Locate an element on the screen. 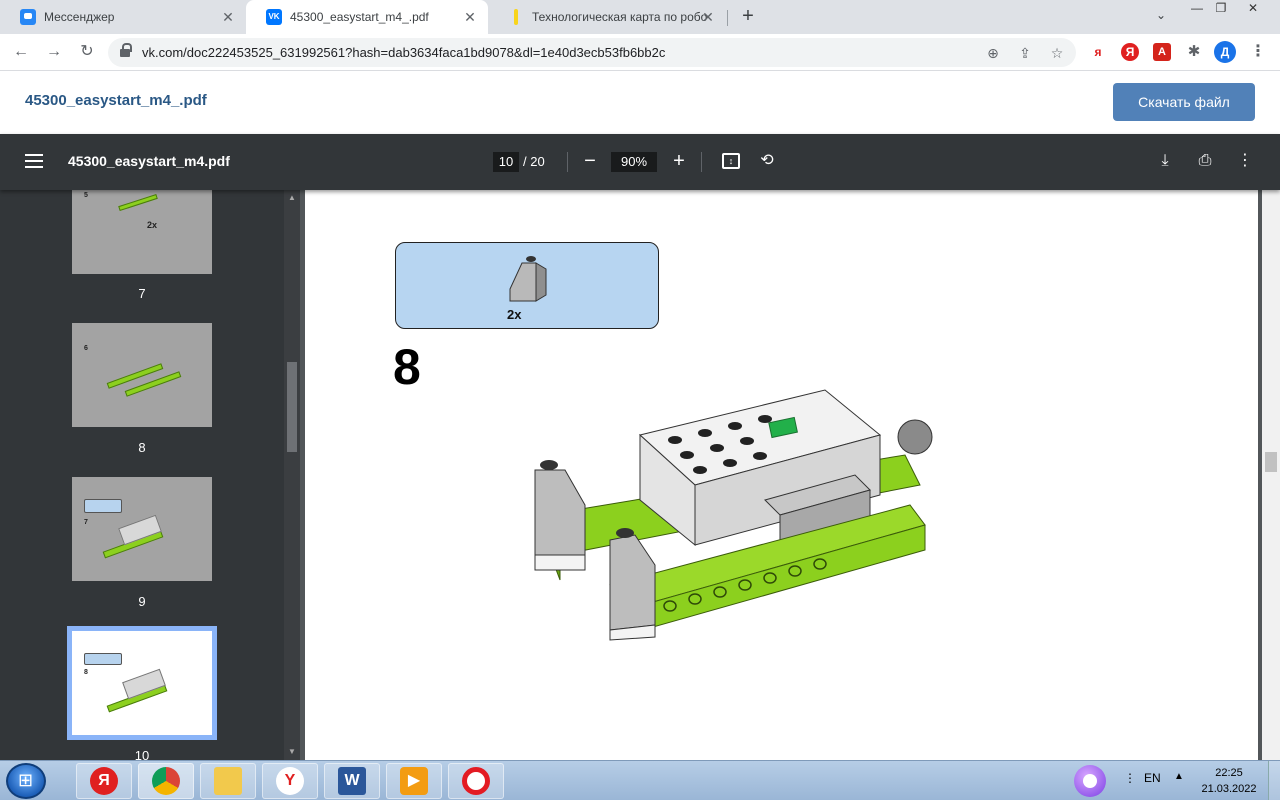 Image resolution: width=1280 pixels, height=800 pixels. page-scrollbar is located at coordinates (1271, 475).